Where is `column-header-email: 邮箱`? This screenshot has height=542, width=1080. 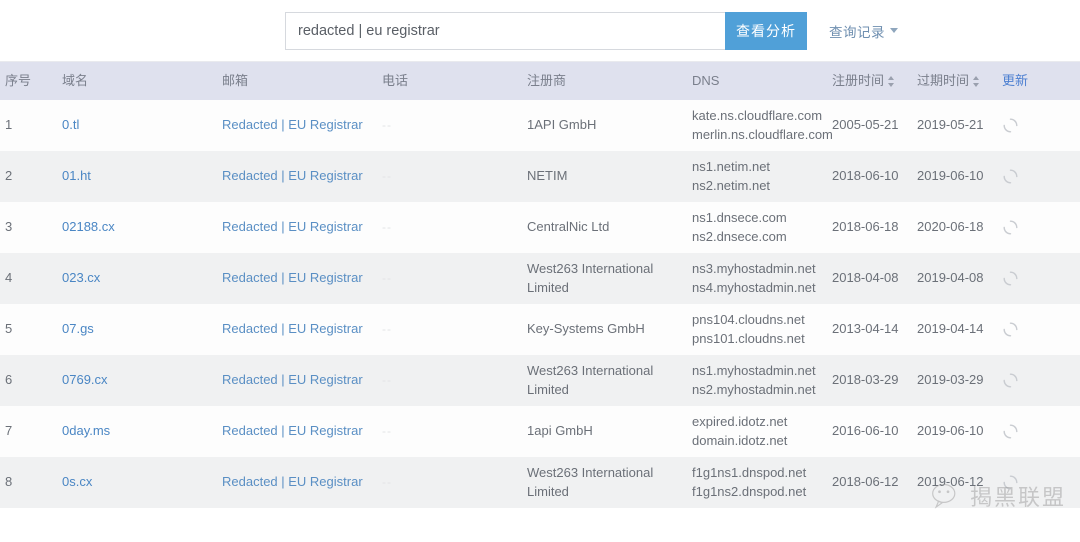 column-header-email: 邮箱 is located at coordinates (235, 80).